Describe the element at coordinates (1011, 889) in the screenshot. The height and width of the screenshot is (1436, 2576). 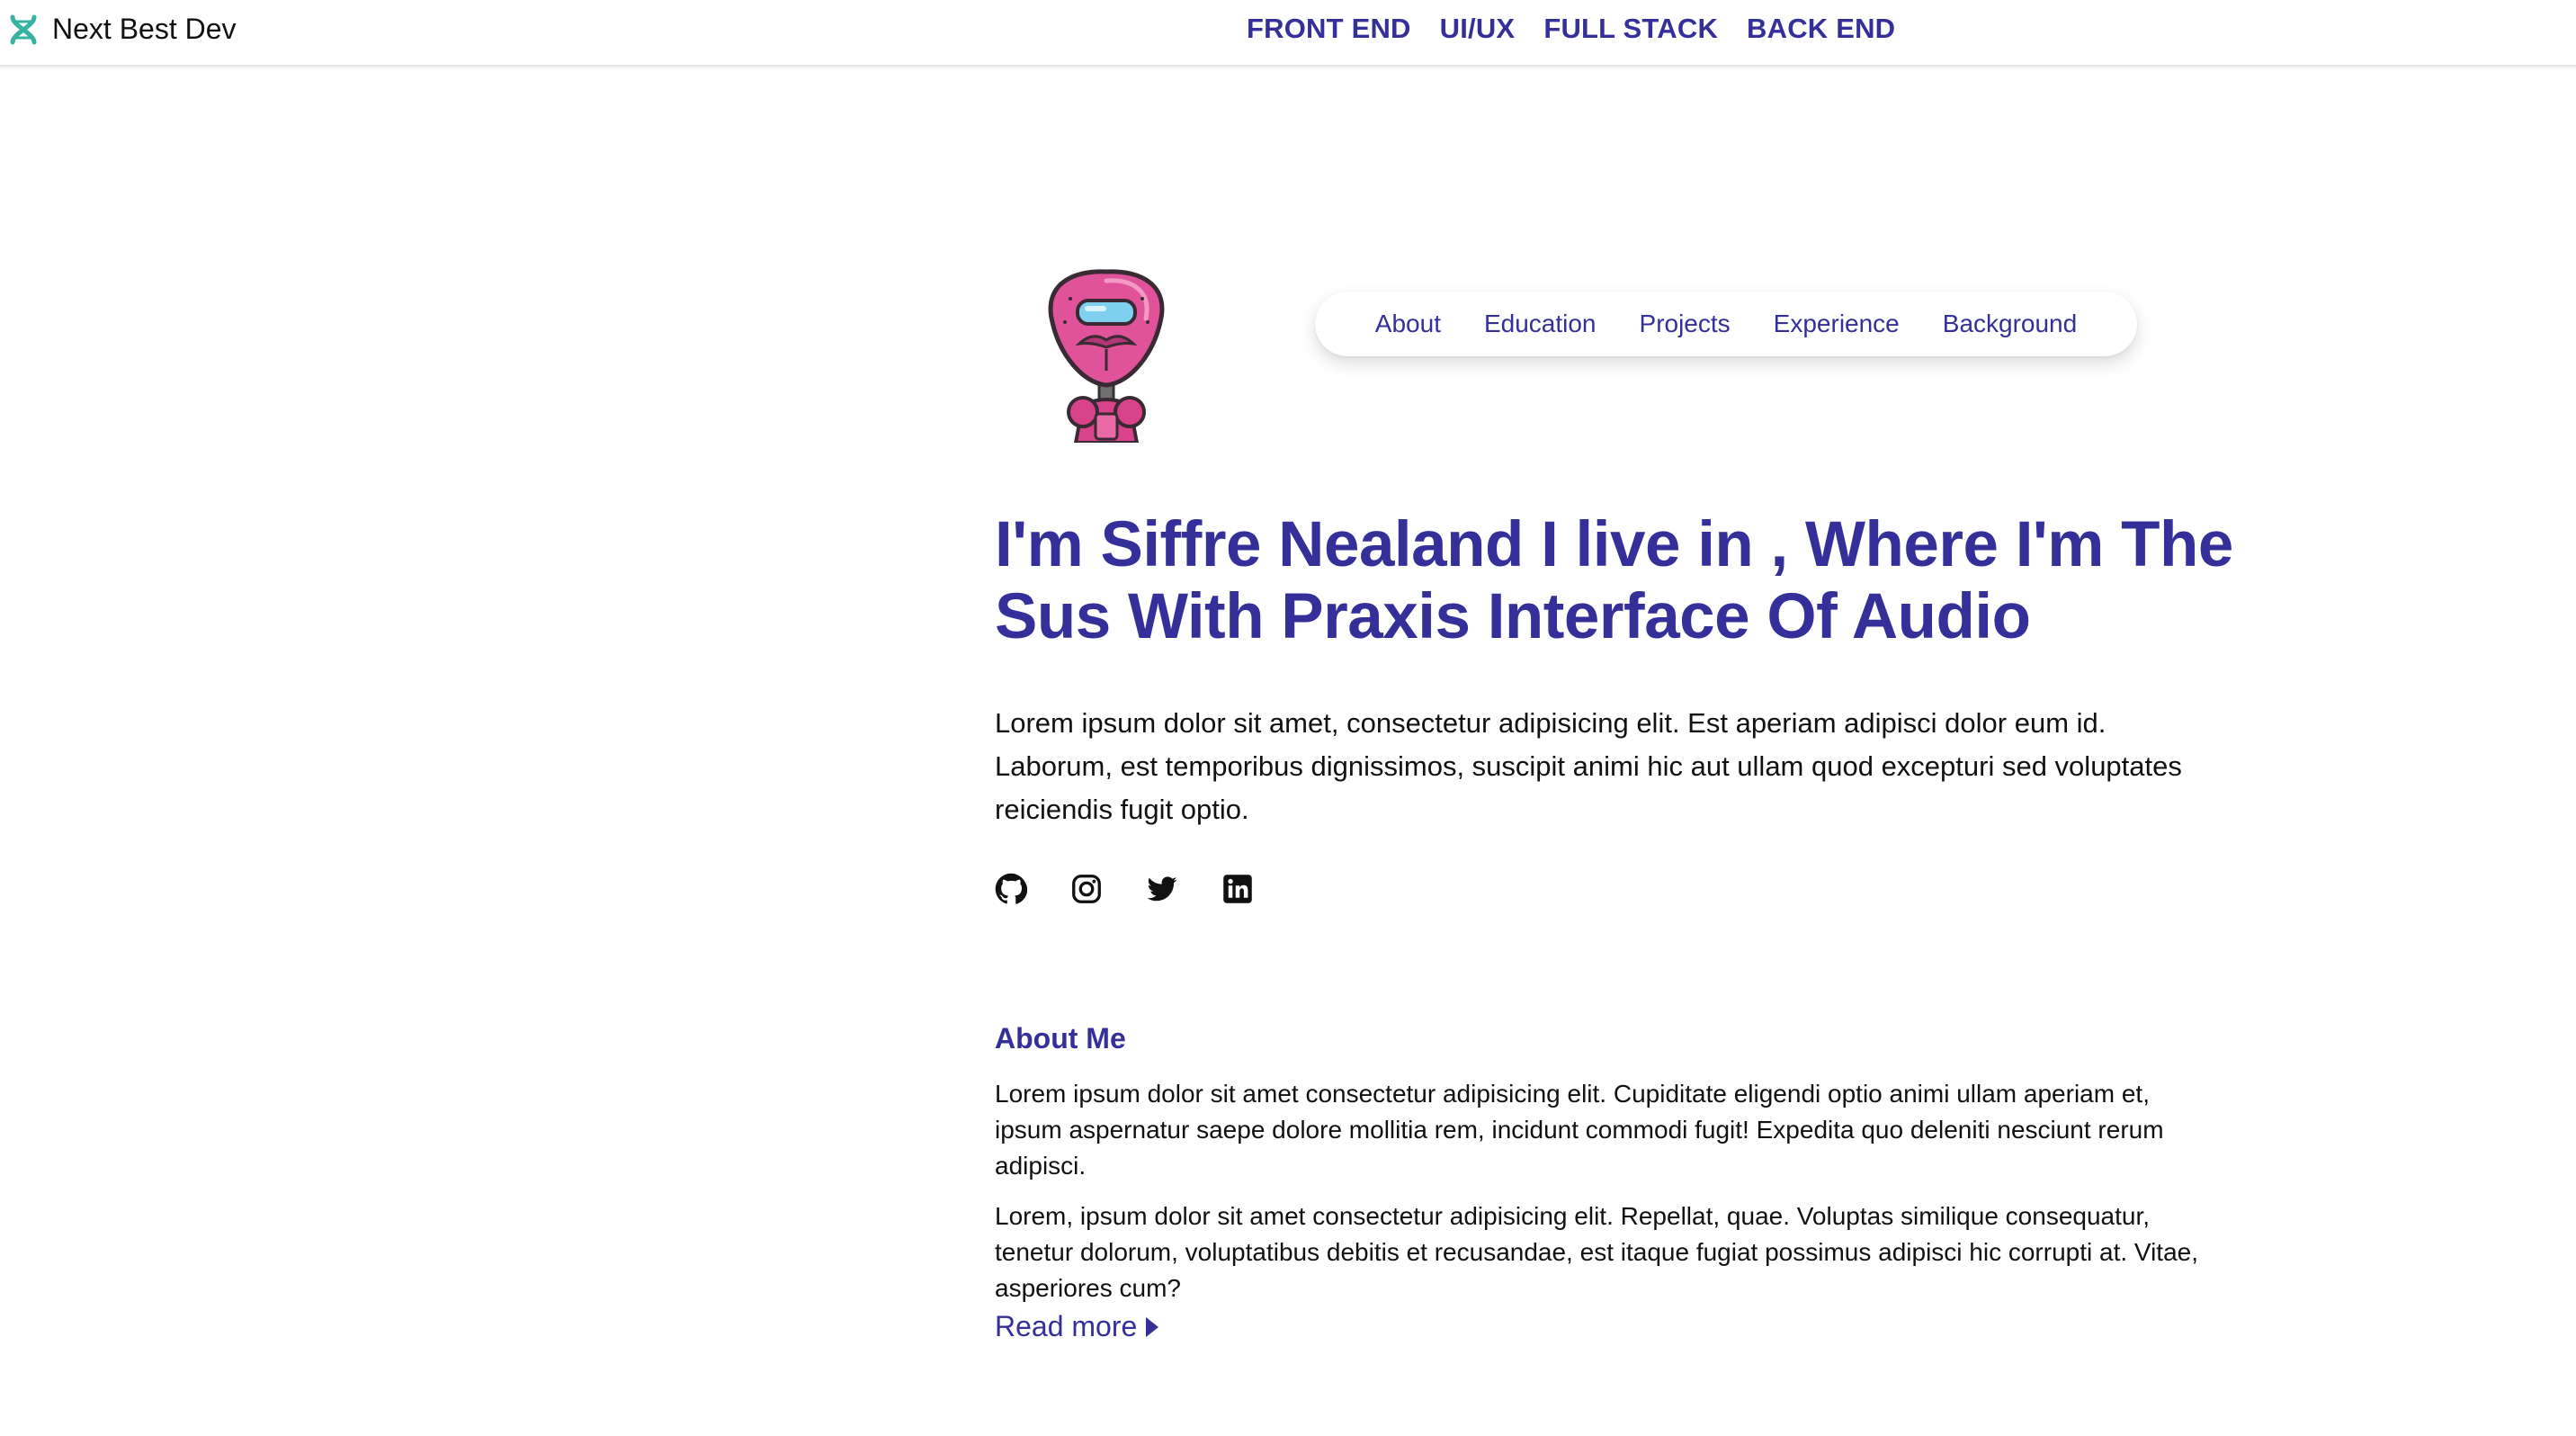
I see `github-icon` at that location.